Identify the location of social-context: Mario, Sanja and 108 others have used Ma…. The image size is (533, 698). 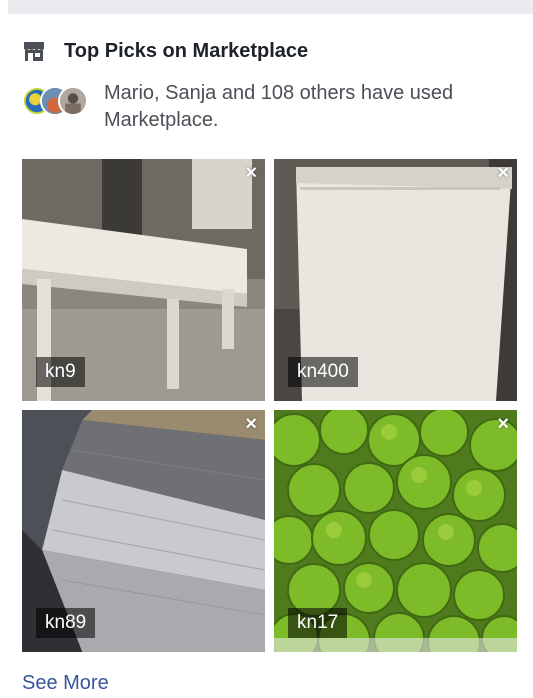
(268, 107).